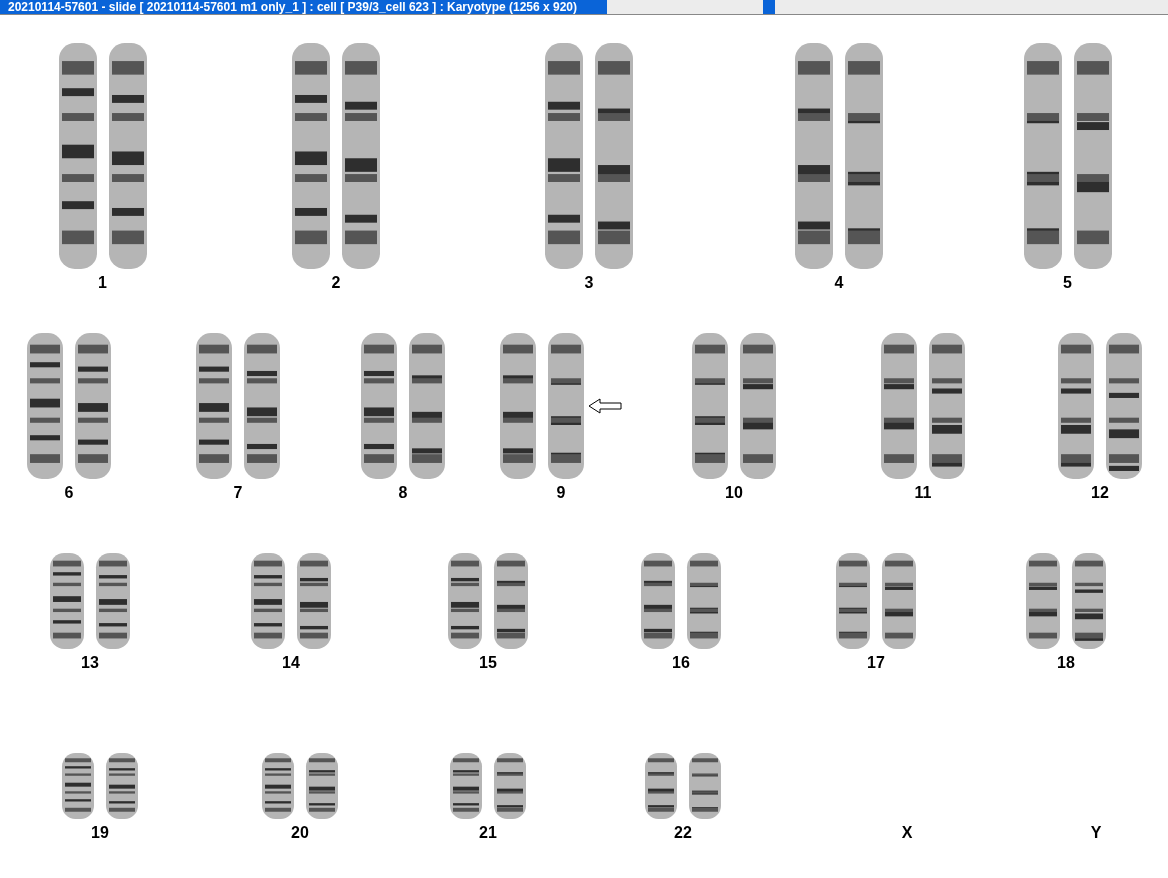  I want to click on chromosome-label: 11, so click(923, 493).